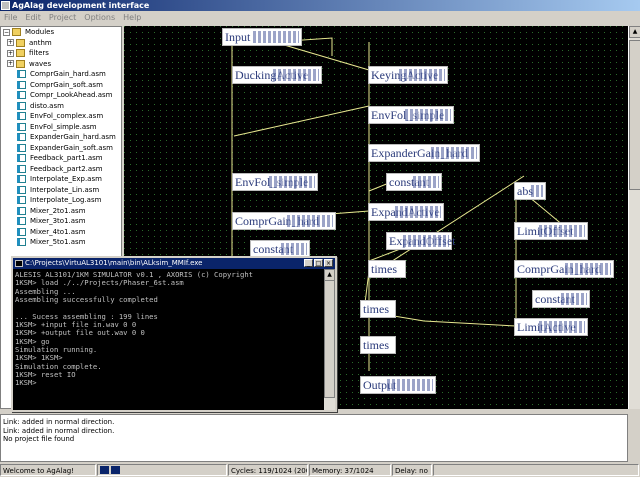 The image size is (640, 477). I want to click on tree-file: ComprGain_soft.asm, so click(61, 85).